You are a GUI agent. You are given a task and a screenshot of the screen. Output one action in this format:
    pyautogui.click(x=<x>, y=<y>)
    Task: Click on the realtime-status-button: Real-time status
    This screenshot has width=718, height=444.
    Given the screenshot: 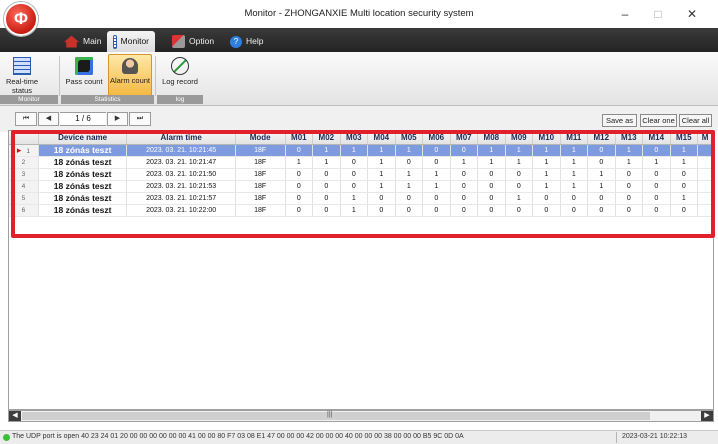 What is the action you would take?
    pyautogui.click(x=22, y=75)
    